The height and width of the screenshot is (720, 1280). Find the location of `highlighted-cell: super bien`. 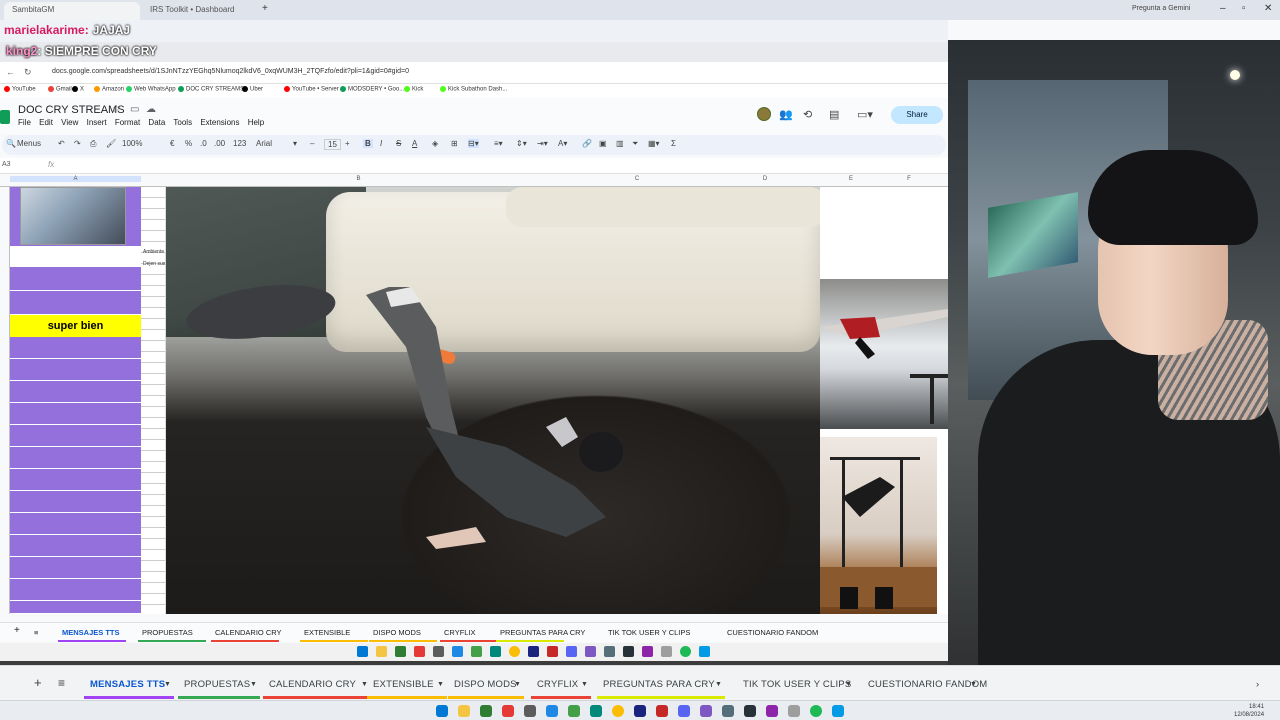

highlighted-cell: super bien is located at coordinates (75, 326).